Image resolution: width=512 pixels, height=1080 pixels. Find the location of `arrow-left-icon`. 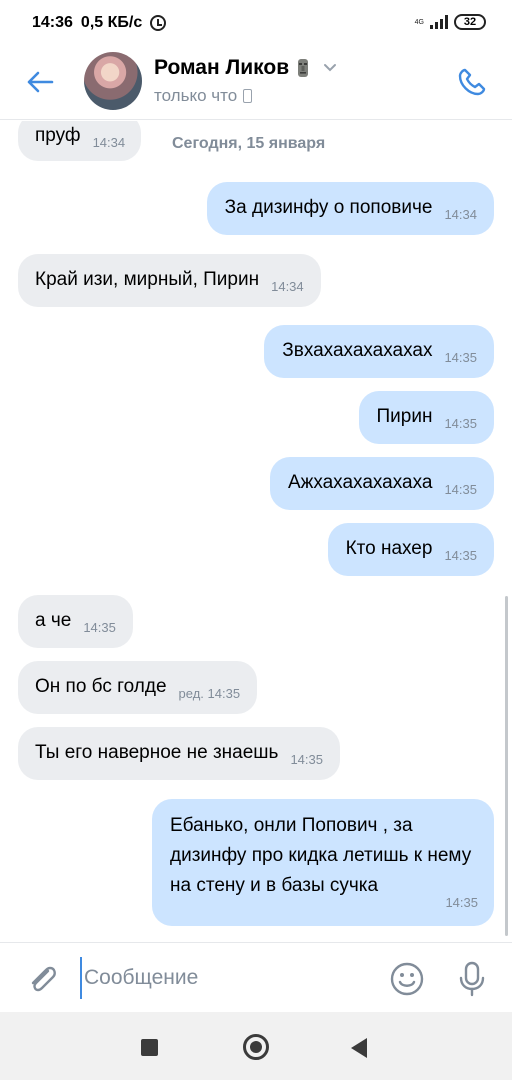

arrow-left-icon is located at coordinates (40, 82).